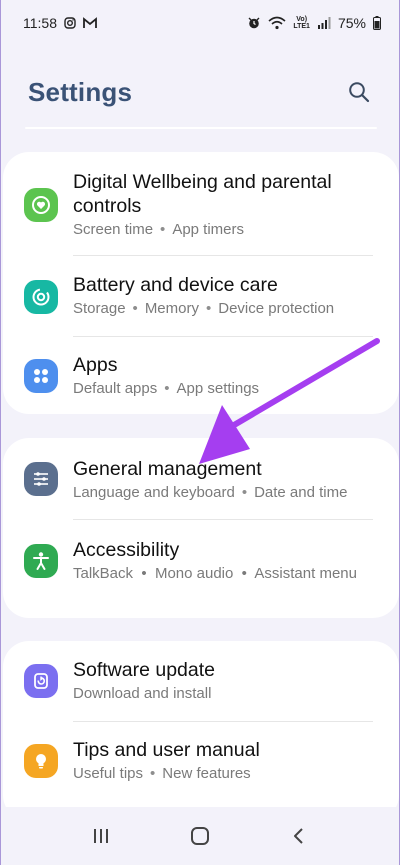 This screenshot has width=400, height=865. I want to click on apps-icon, so click(41, 376).